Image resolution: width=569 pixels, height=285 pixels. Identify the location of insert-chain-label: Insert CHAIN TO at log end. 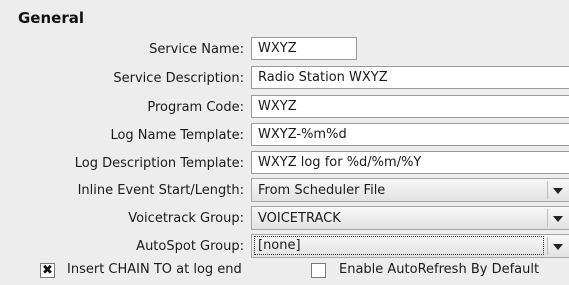
(154, 269).